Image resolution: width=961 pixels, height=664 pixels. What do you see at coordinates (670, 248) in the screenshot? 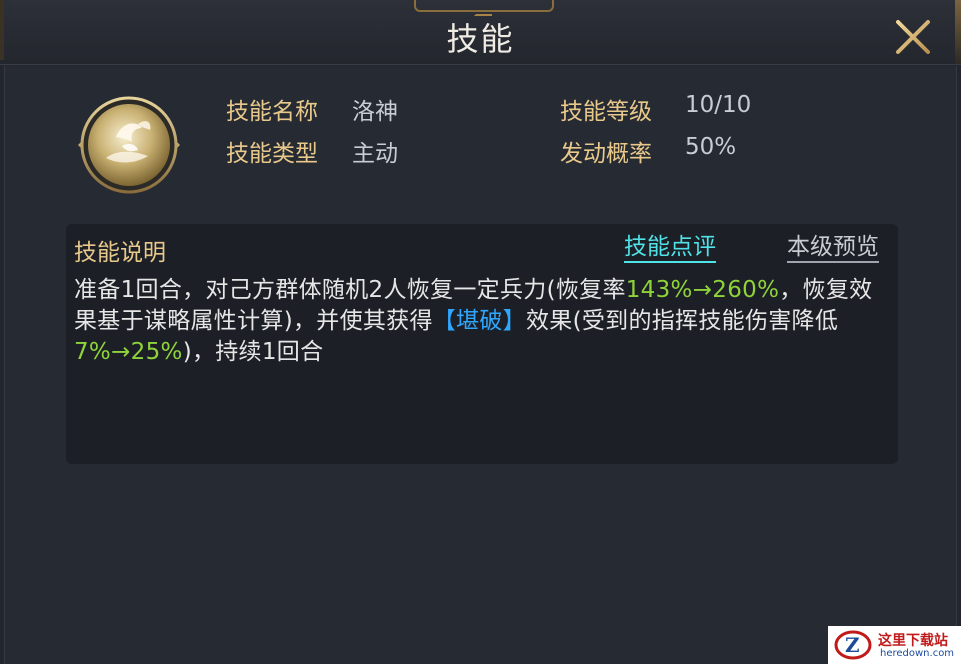
I see `skill-review-link: 技能点评` at bounding box center [670, 248].